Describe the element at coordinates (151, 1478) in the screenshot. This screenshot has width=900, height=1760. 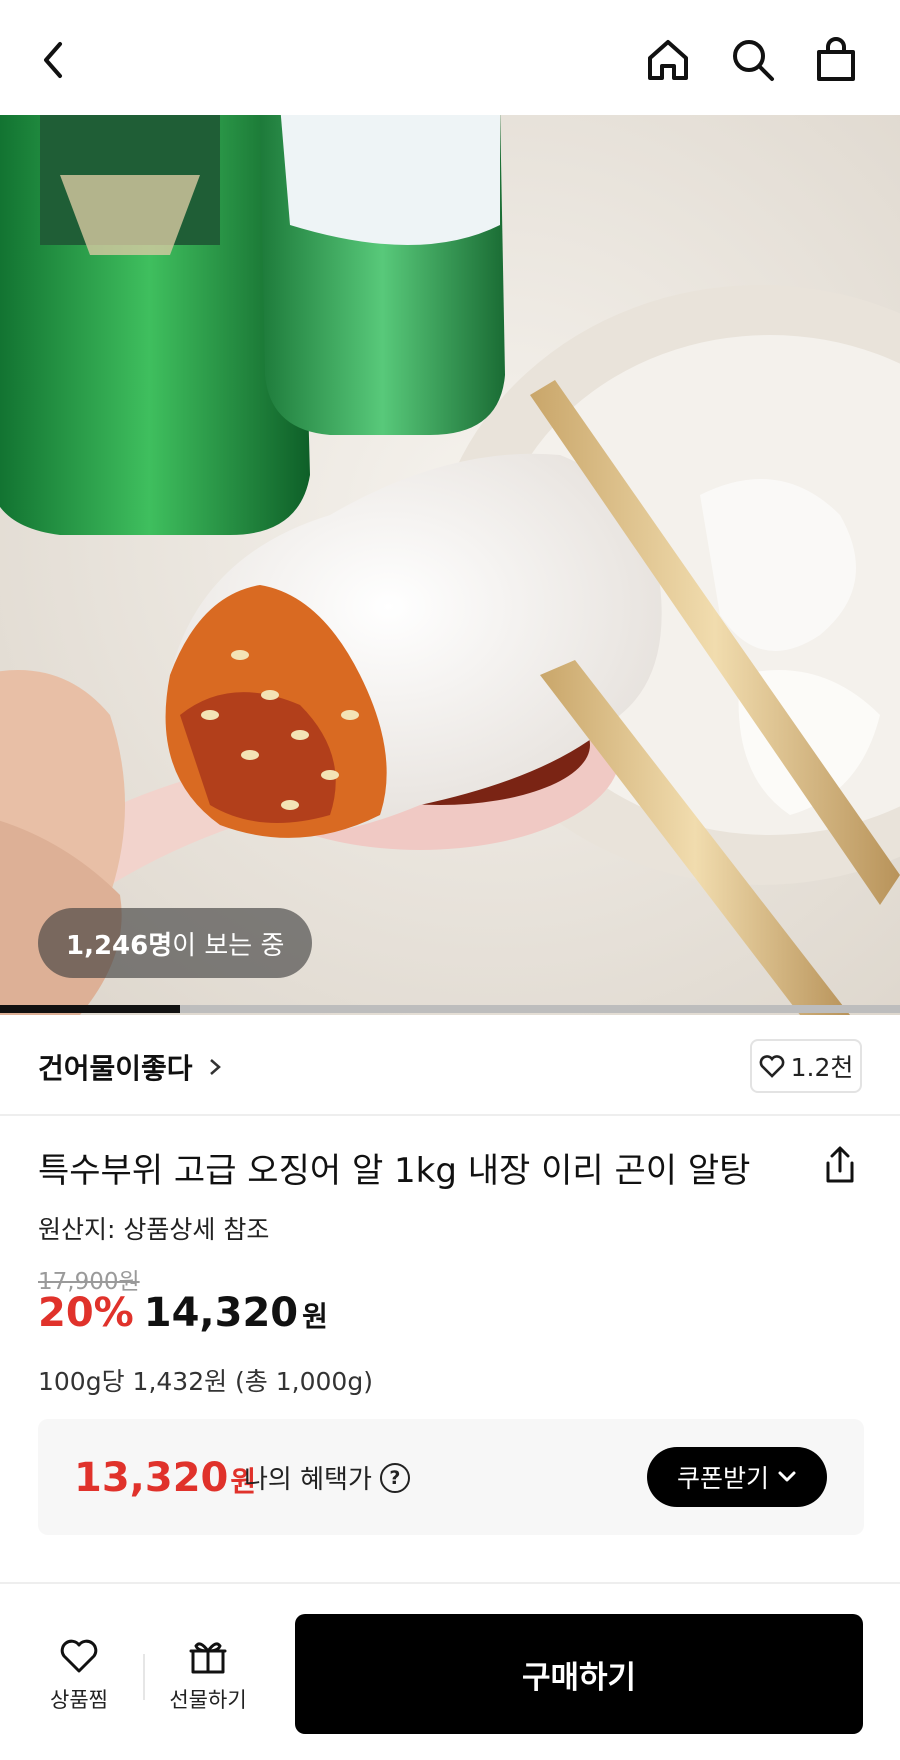
I see `benefit-amount: 13,320` at that location.